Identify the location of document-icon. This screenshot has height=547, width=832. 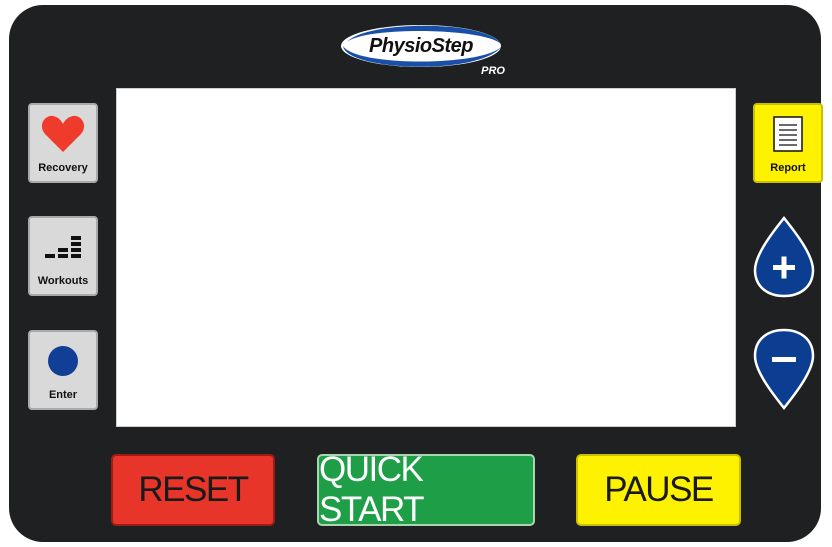
(788, 134).